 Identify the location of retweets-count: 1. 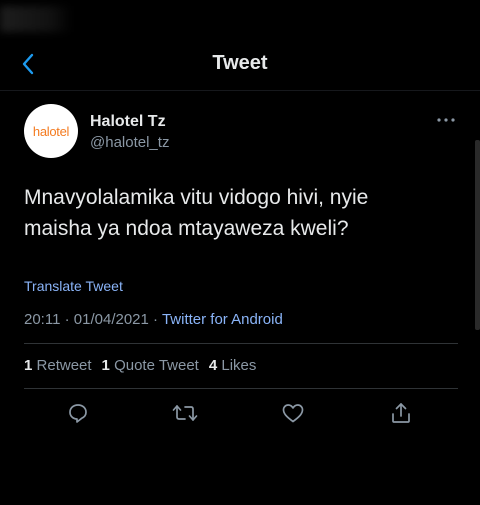
(28, 365).